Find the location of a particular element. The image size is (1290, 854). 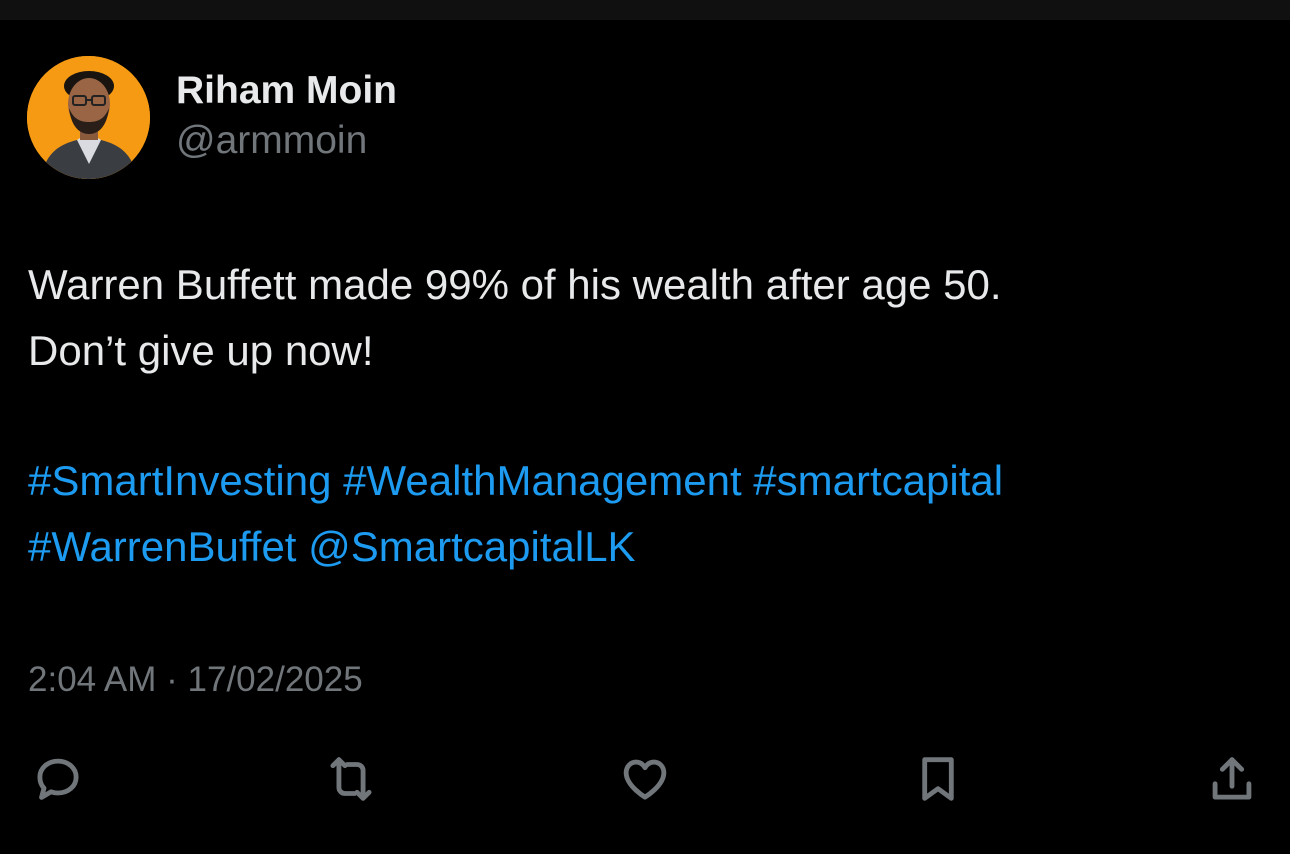

tweet-text-line: Don’t give up now! is located at coordinates (201, 350).